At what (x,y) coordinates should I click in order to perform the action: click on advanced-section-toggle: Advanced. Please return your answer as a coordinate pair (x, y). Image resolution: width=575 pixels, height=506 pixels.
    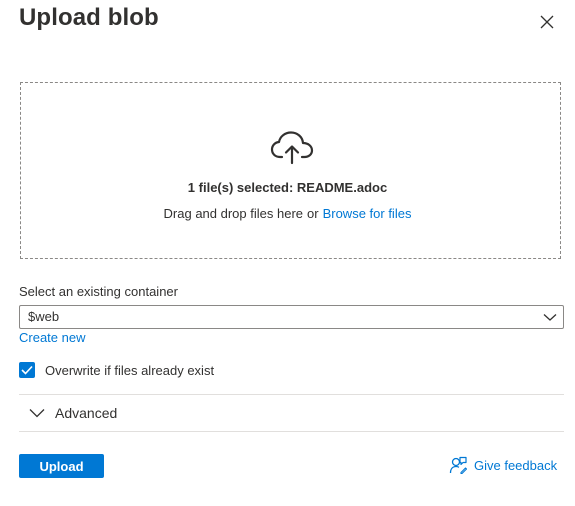
    Looking at the image, I should click on (73, 413).